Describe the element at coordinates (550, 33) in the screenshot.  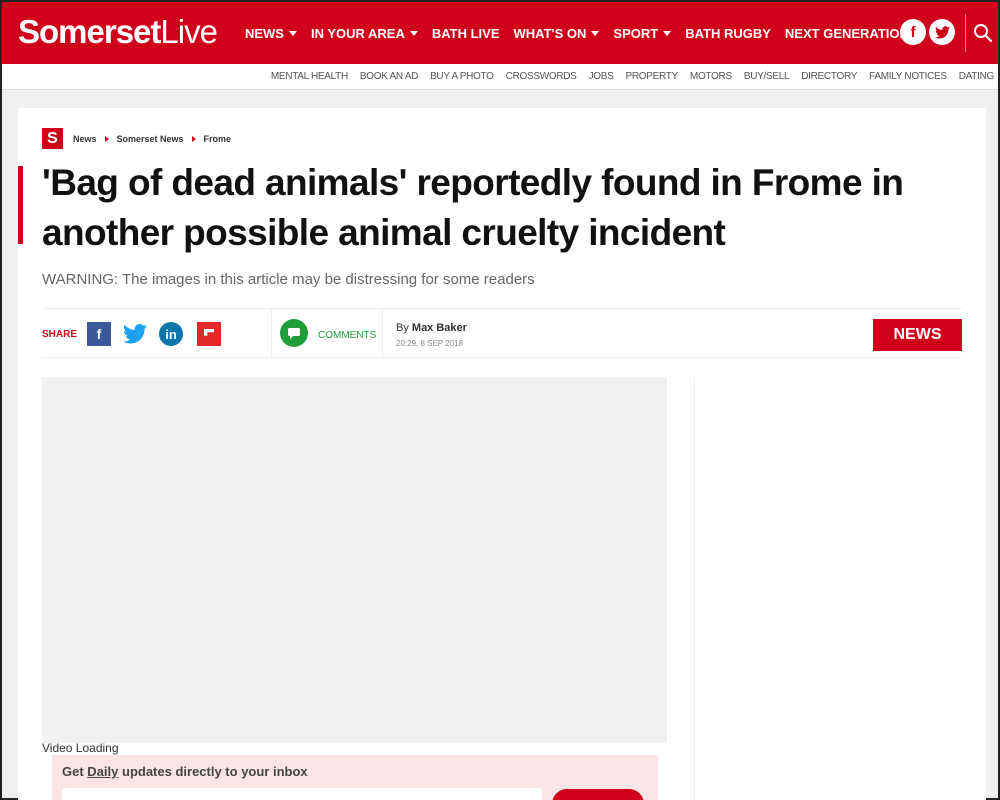
I see `nav-label: WHAT'S ON` at that location.